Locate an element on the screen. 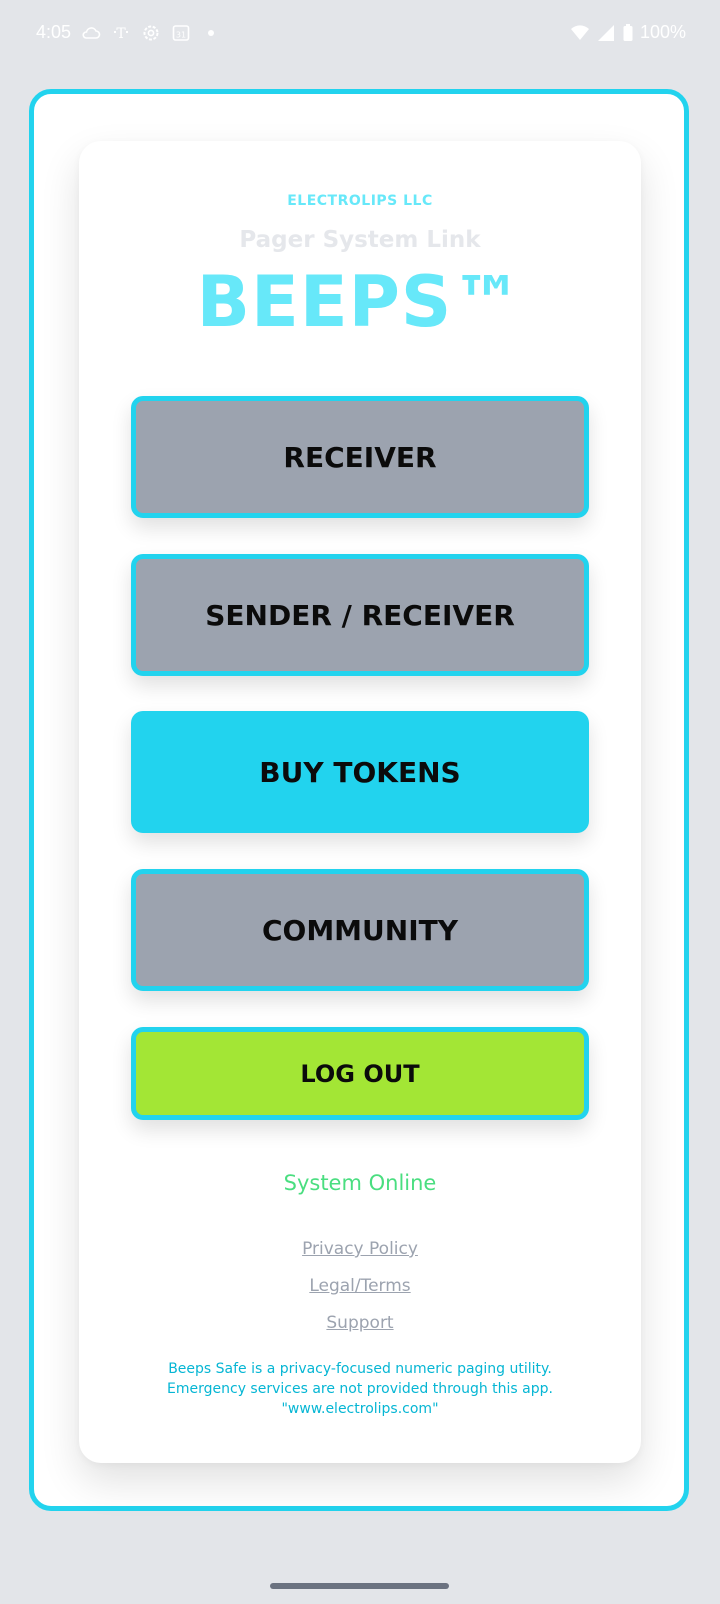  battery-icon is located at coordinates (628, 32).